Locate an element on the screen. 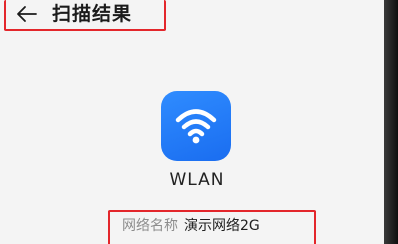 The height and width of the screenshot is (244, 398). title-highlight-box is located at coordinates (85, 15).